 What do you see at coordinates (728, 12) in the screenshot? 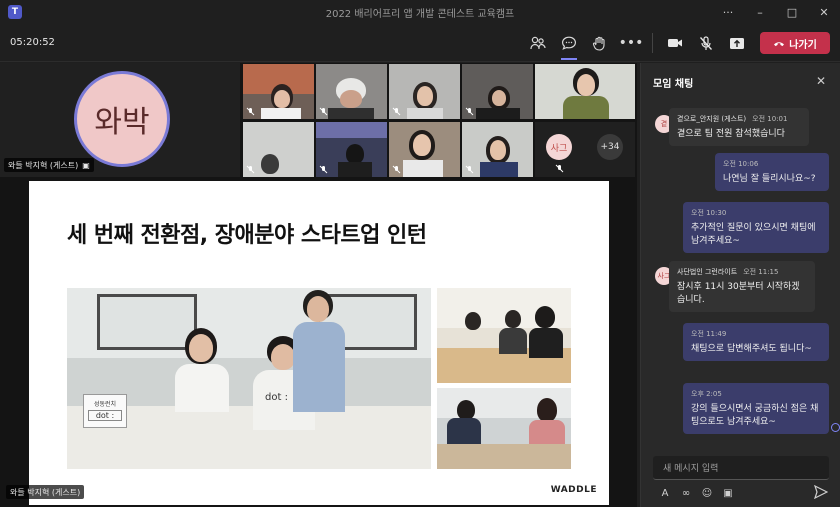
I see `window-more-icon: ···` at bounding box center [728, 12].